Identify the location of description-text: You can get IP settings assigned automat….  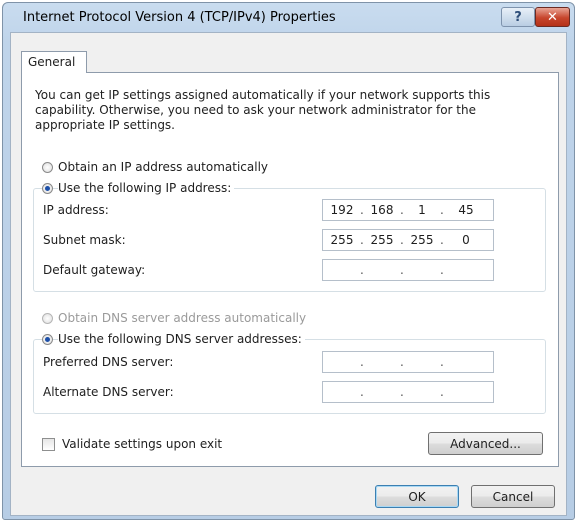
(263, 110).